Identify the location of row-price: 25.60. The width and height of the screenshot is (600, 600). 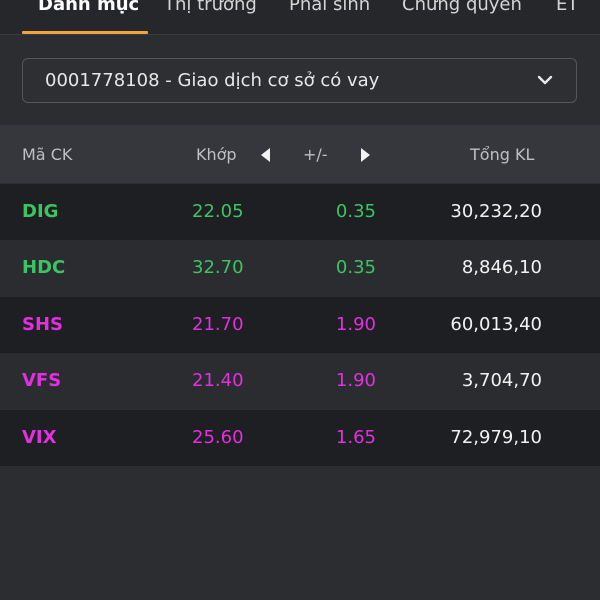
(218, 437).